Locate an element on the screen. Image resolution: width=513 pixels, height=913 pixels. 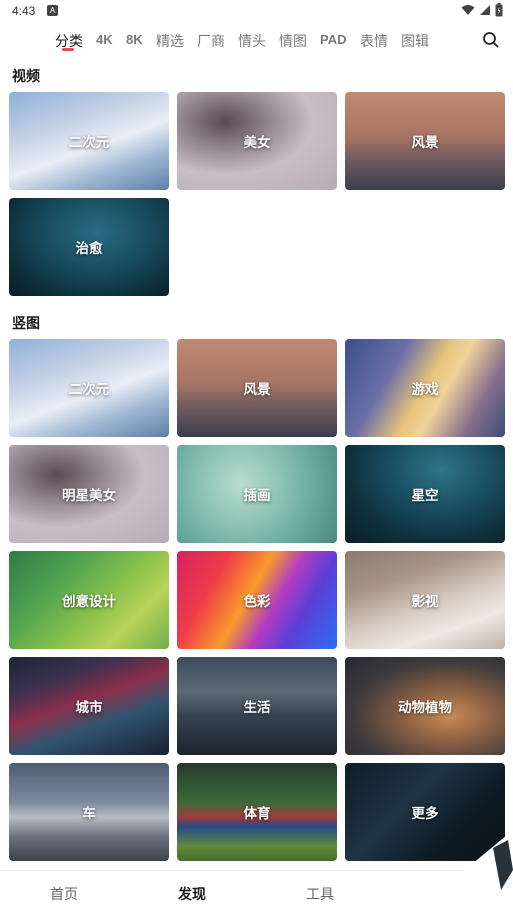
video-card-healing: 治愈 is located at coordinates (89, 247).